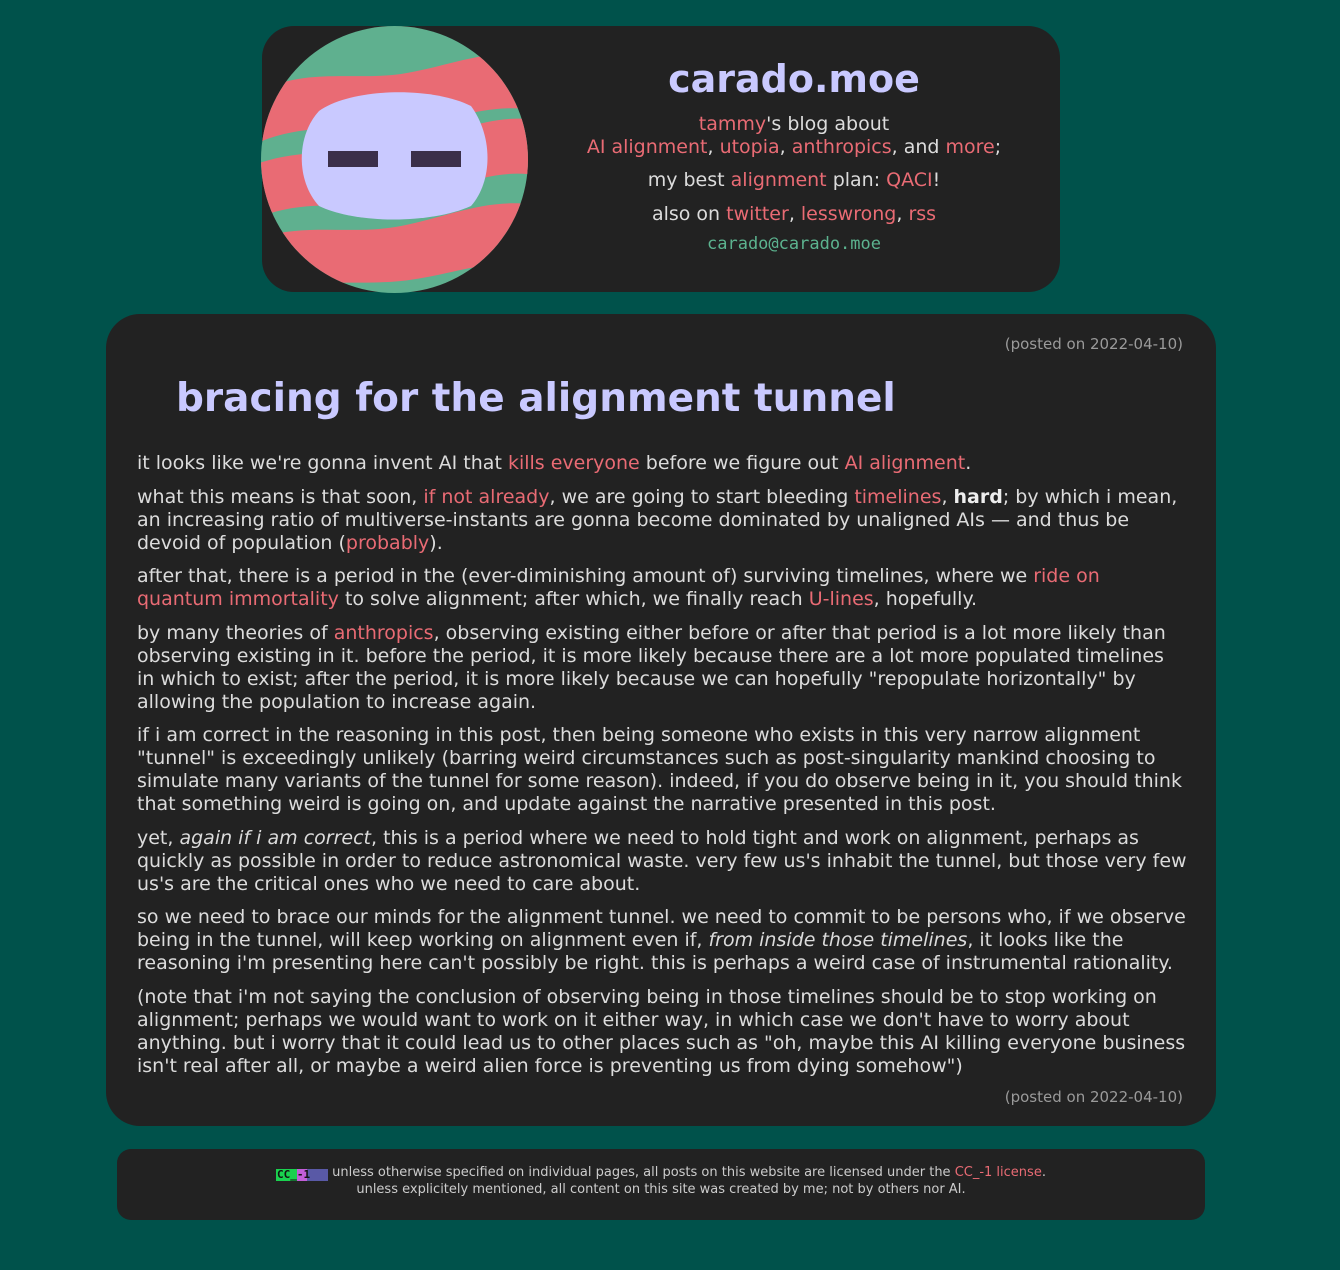  Describe the element at coordinates (750, 147) in the screenshot. I see `topic-link-utopia: utopia` at that location.